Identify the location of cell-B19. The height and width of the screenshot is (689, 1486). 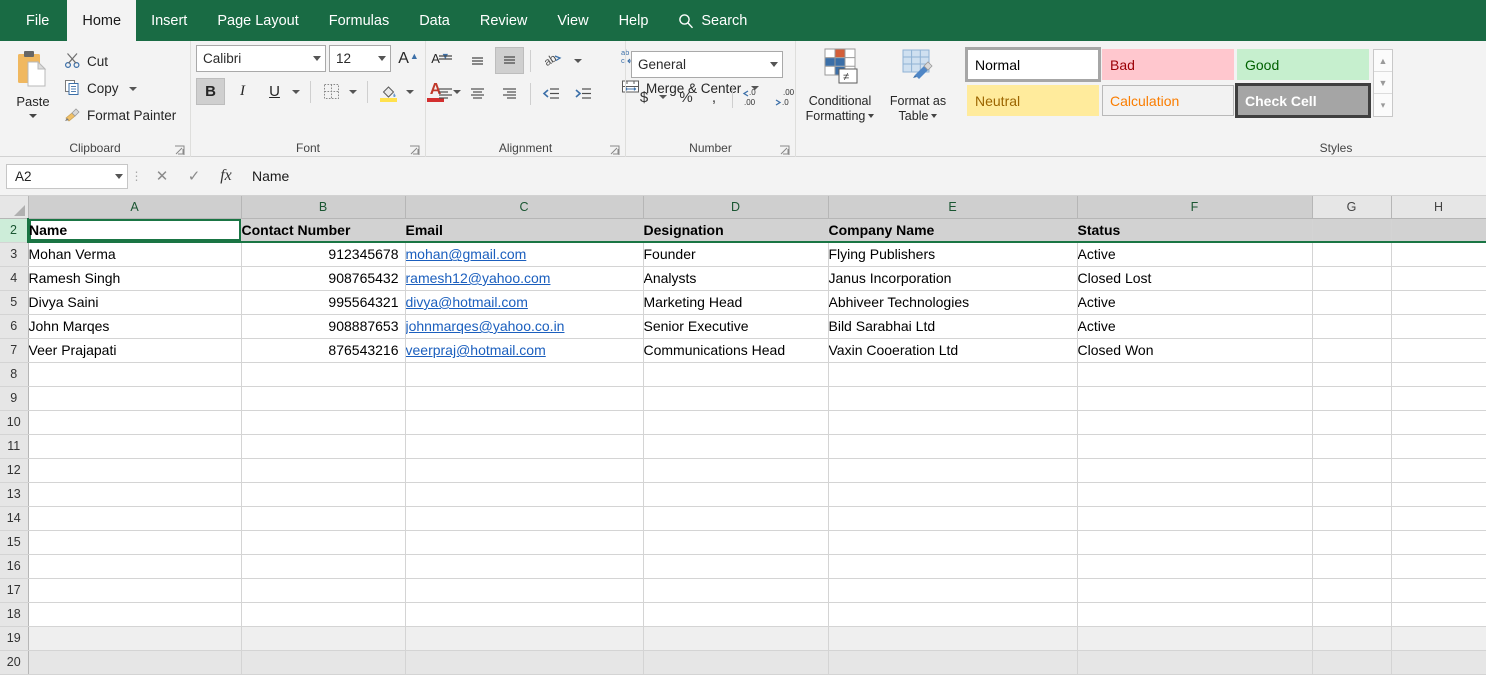
(323, 638).